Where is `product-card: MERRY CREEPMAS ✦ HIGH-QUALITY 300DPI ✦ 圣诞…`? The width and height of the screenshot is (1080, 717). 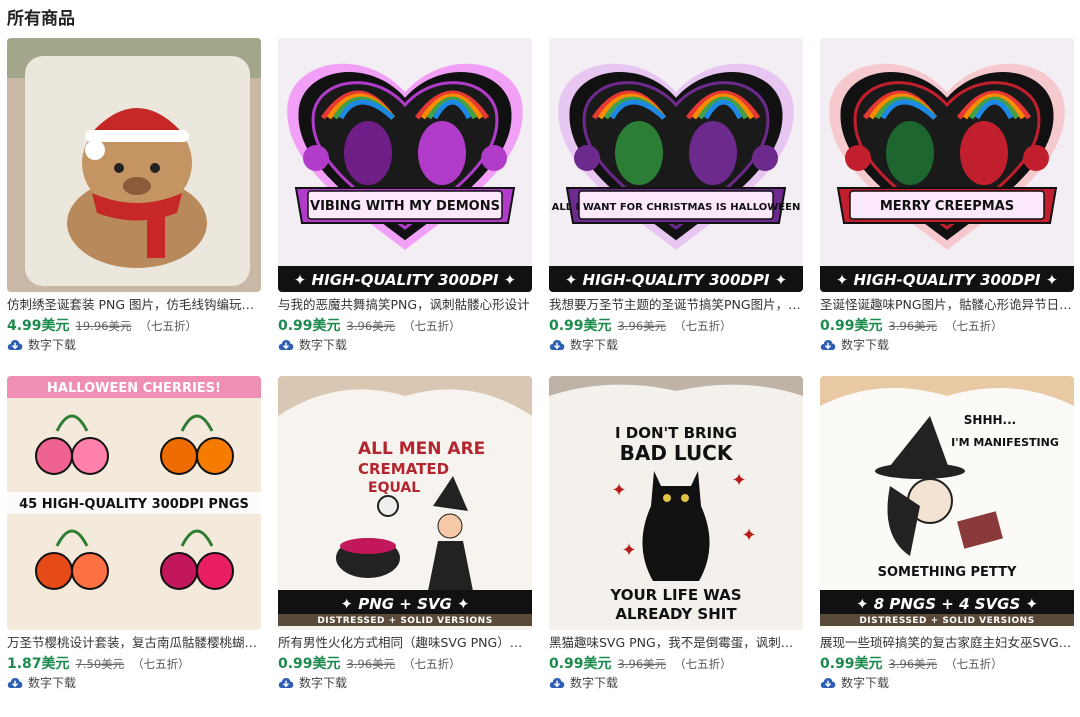 product-card: MERRY CREEPMAS ✦ HIGH-QUALITY 300DPI ✦ 圣诞… is located at coordinates (947, 208).